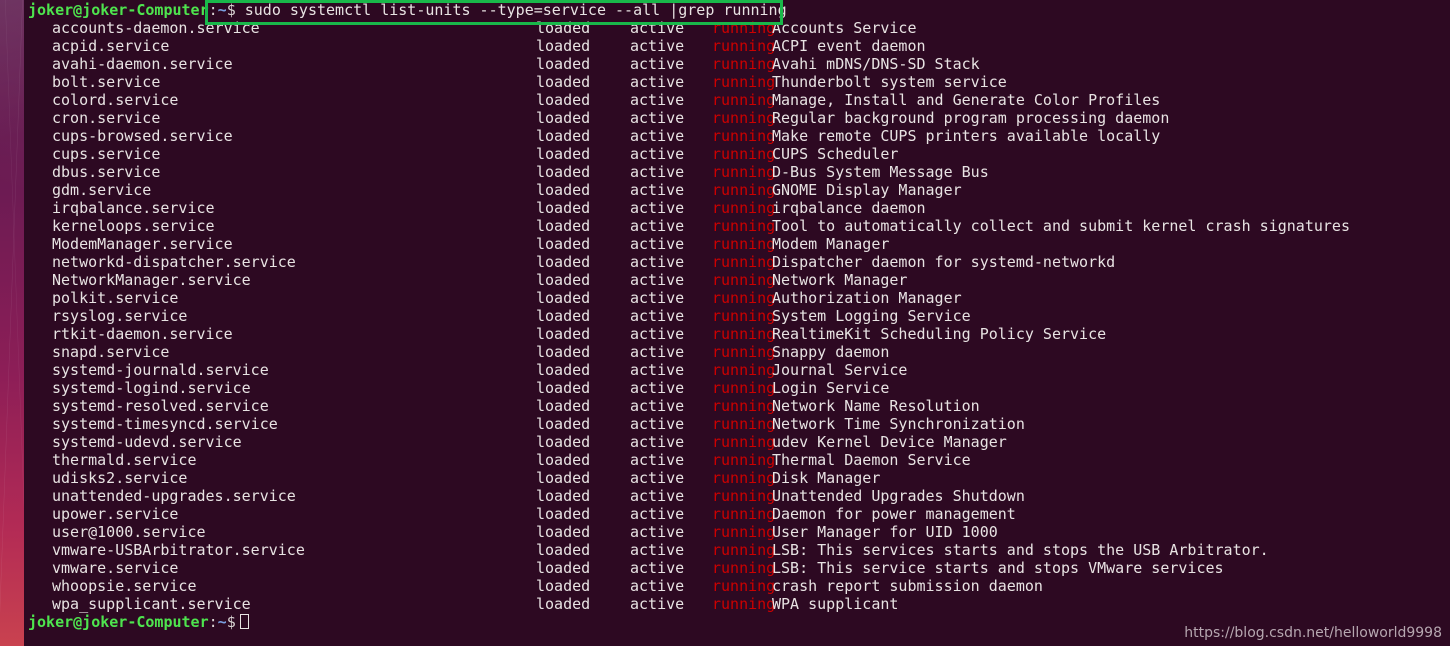 Image resolution: width=1450 pixels, height=646 pixels. What do you see at coordinates (840, 280) in the screenshot?
I see `service-description: Network Manager` at bounding box center [840, 280].